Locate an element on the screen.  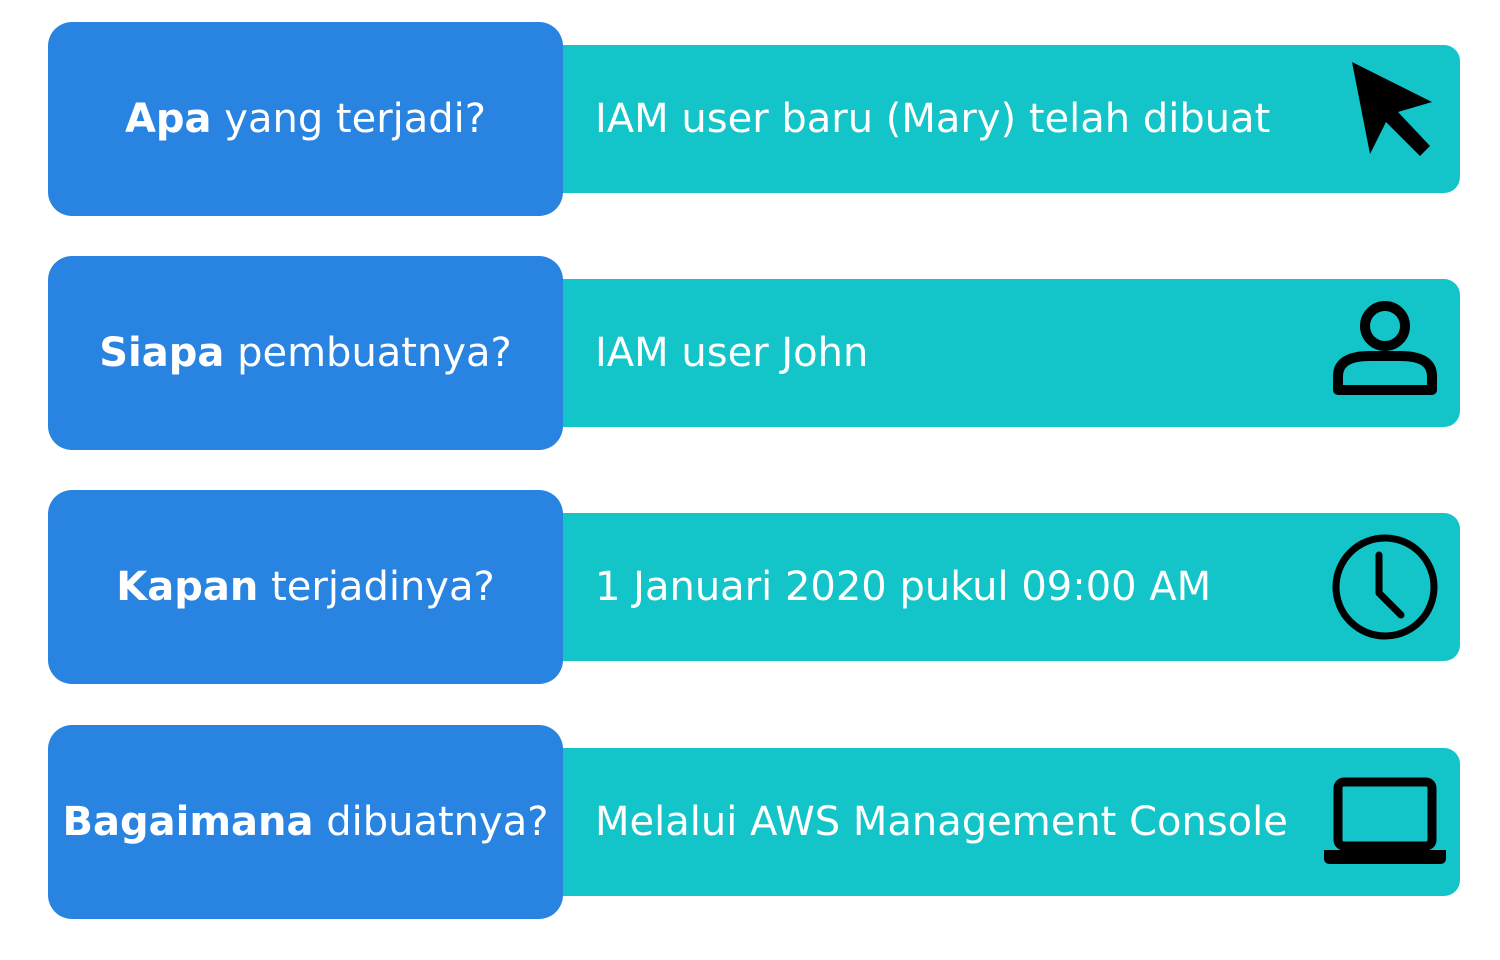
laptop-icon is located at coordinates (1385, 822).